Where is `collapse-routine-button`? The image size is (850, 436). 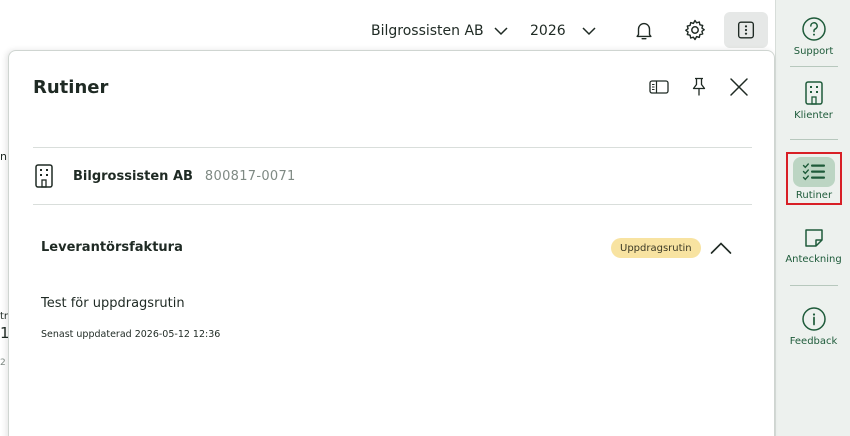
collapse-routine-button is located at coordinates (721, 248).